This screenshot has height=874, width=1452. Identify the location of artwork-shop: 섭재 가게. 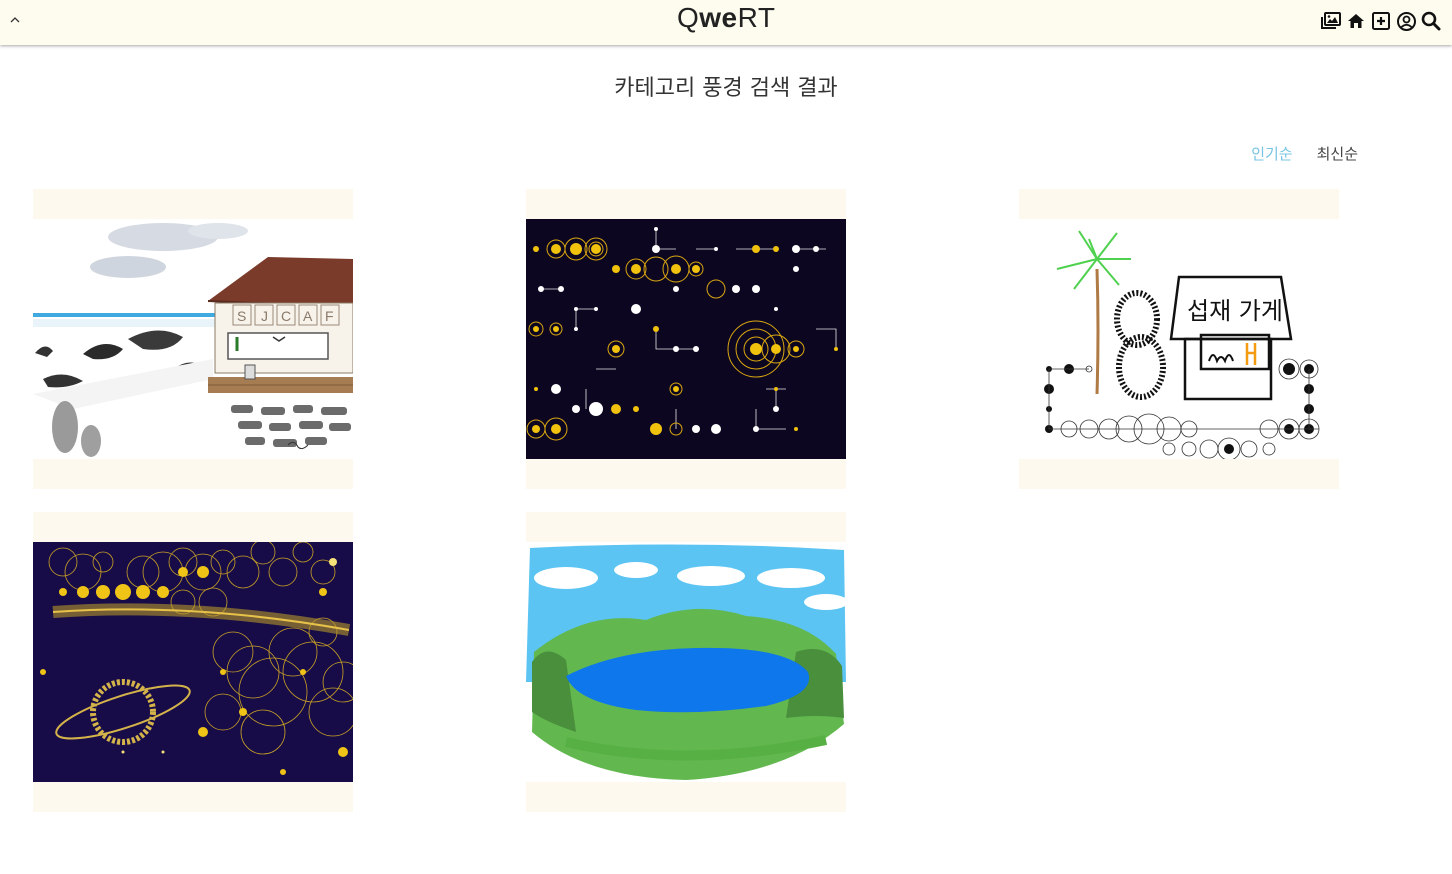
(1179, 339).